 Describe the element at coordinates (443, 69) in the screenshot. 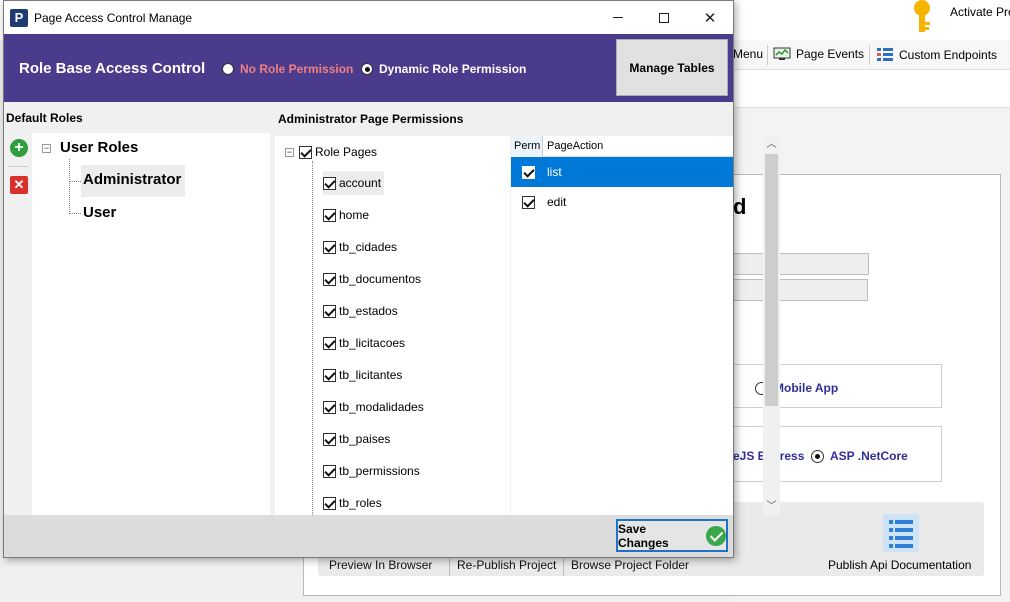

I see `dynamic-role-permission-radio: Dynamic Role Permission` at that location.